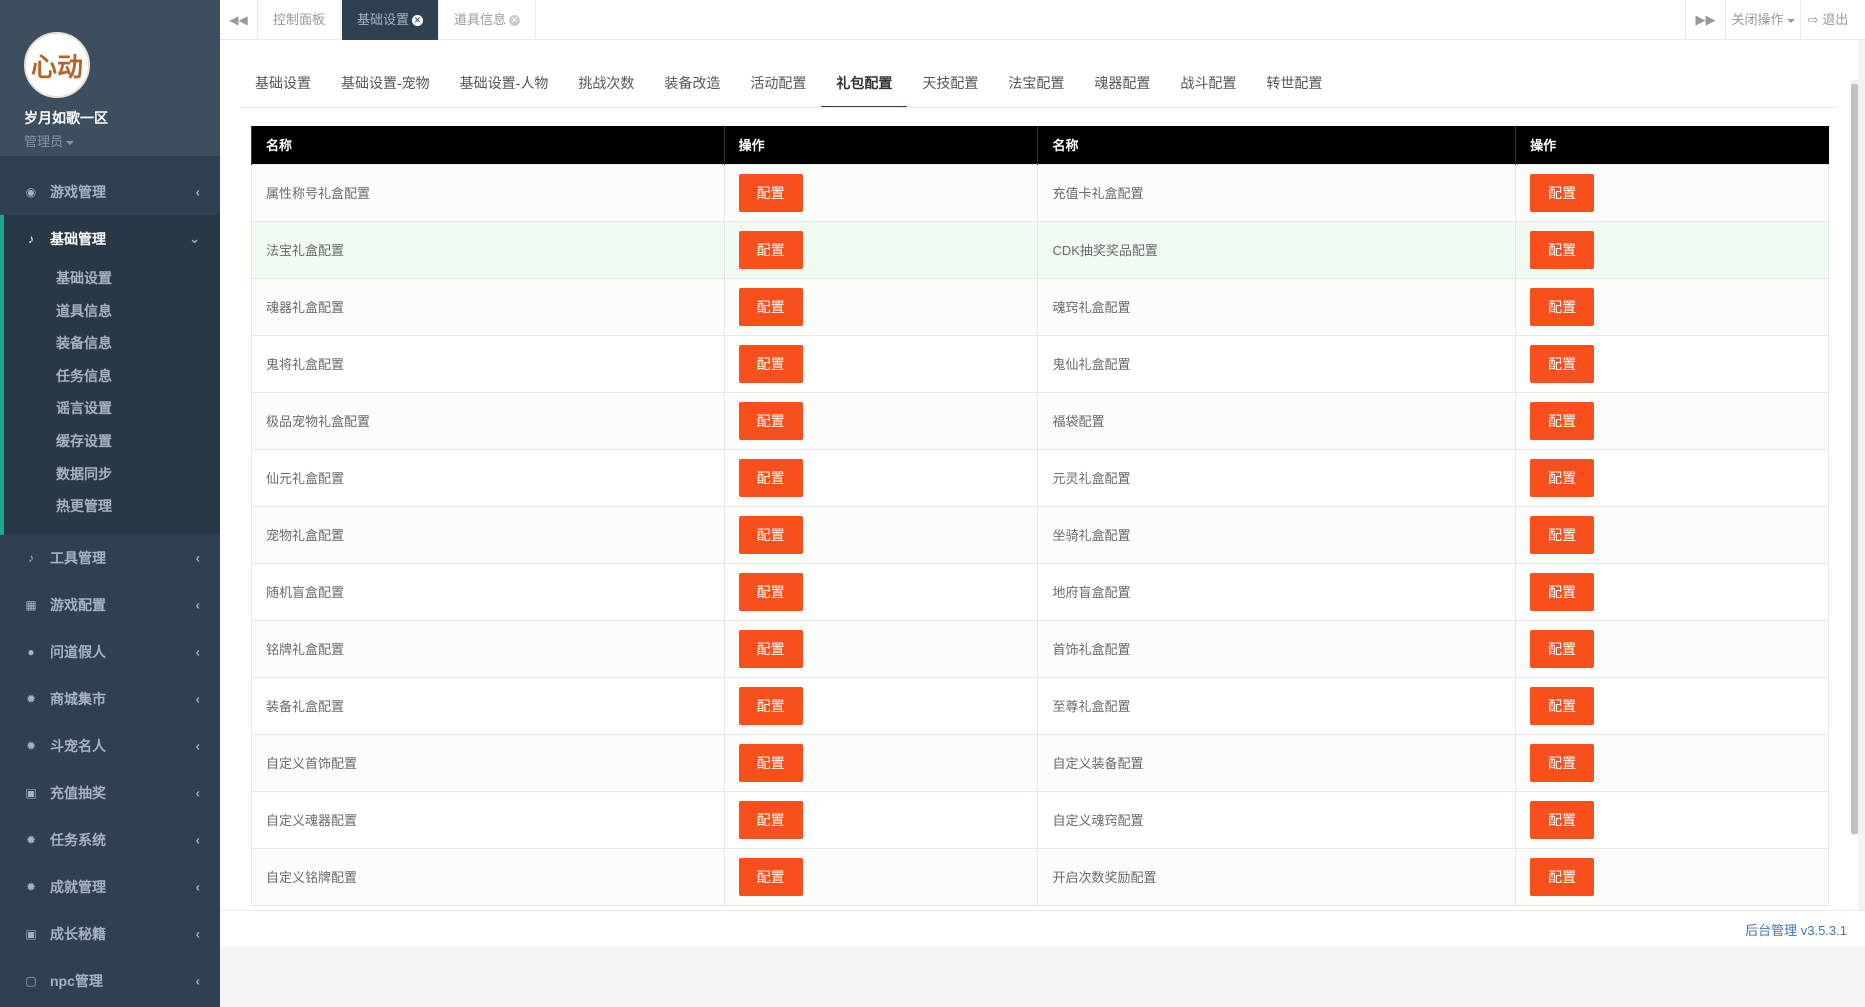 The height and width of the screenshot is (1007, 1865). Describe the element at coordinates (1122, 89) in the screenshot. I see `tab-soul-artifact-config: 魂器配置` at that location.